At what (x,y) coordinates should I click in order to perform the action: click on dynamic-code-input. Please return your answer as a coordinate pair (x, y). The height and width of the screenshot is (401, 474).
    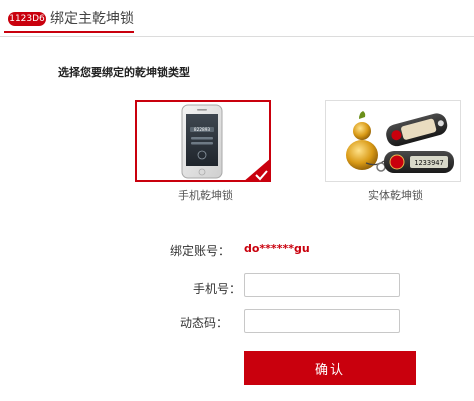
    Looking at the image, I should click on (322, 321).